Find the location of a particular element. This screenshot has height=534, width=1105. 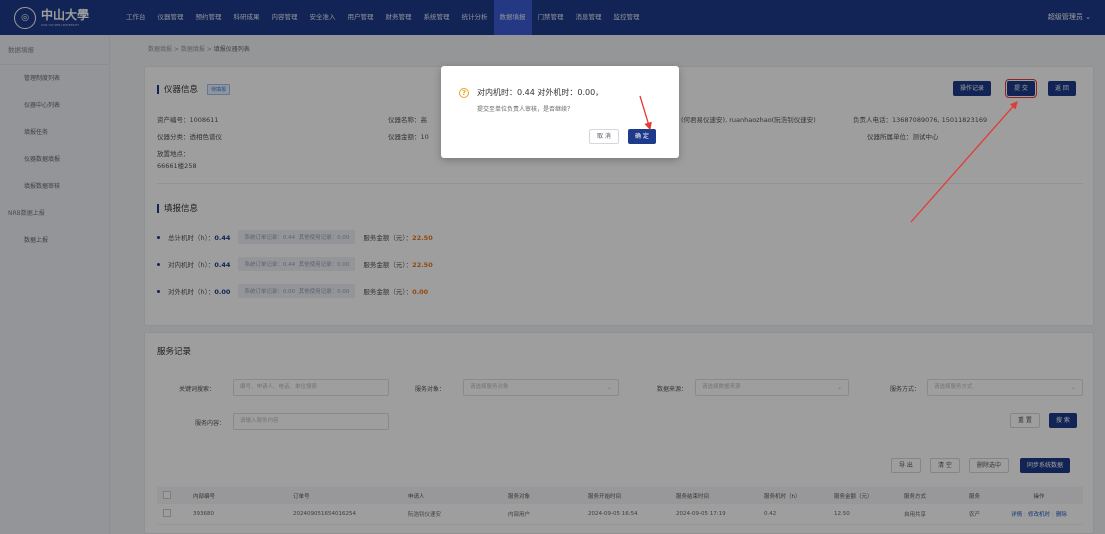

confirm-button: 确 定 is located at coordinates (642, 136).